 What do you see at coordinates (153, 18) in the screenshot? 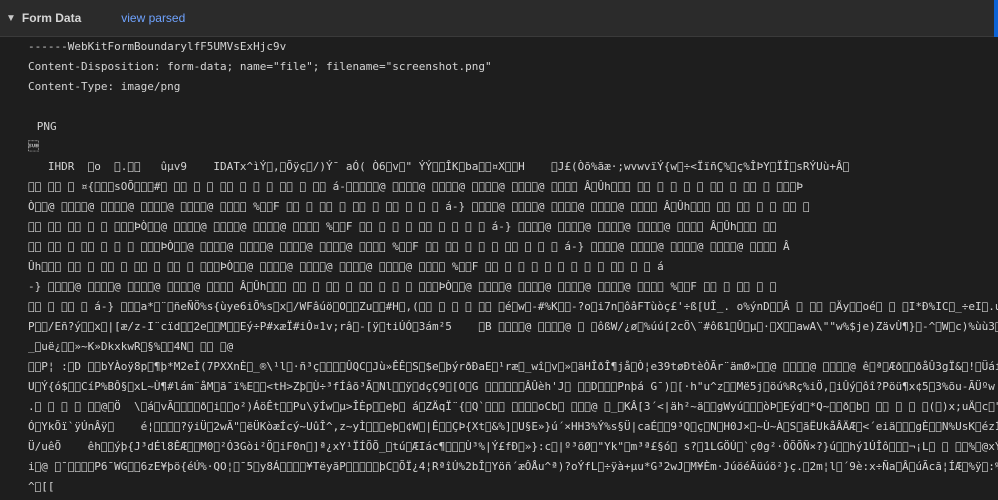
I see `view-parsed-link: view parsed` at bounding box center [153, 18].